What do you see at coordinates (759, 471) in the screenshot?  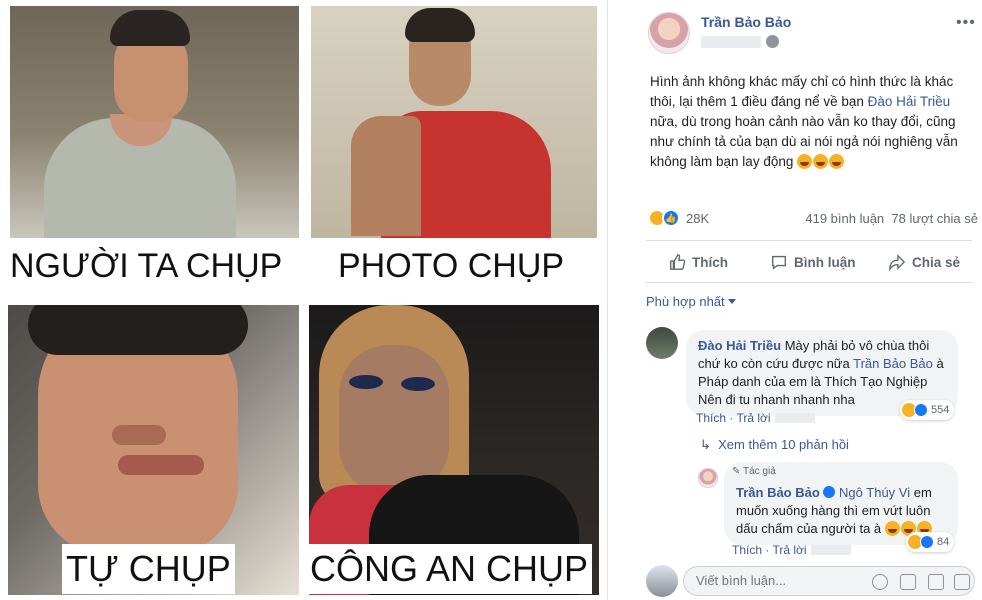 I see `author-badge-label: Tác giả` at bounding box center [759, 471].